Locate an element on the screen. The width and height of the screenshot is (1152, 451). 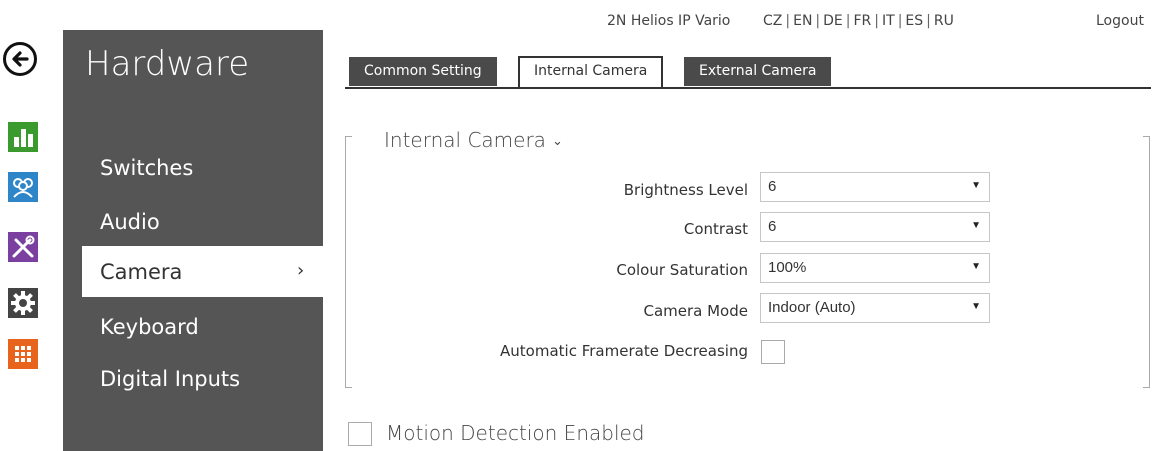
saturation-select: 100% ▼ is located at coordinates (875, 268).